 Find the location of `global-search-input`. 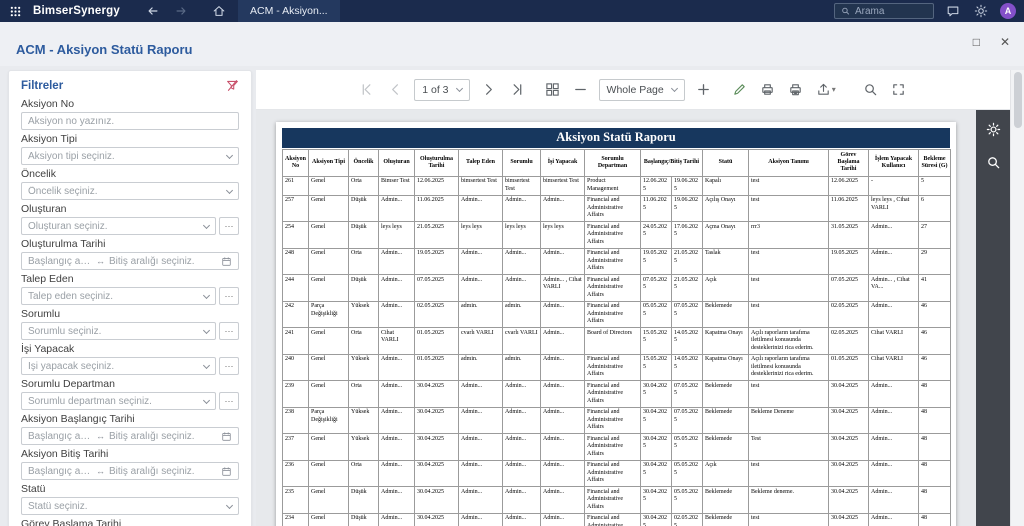

global-search-input is located at coordinates (891, 11).